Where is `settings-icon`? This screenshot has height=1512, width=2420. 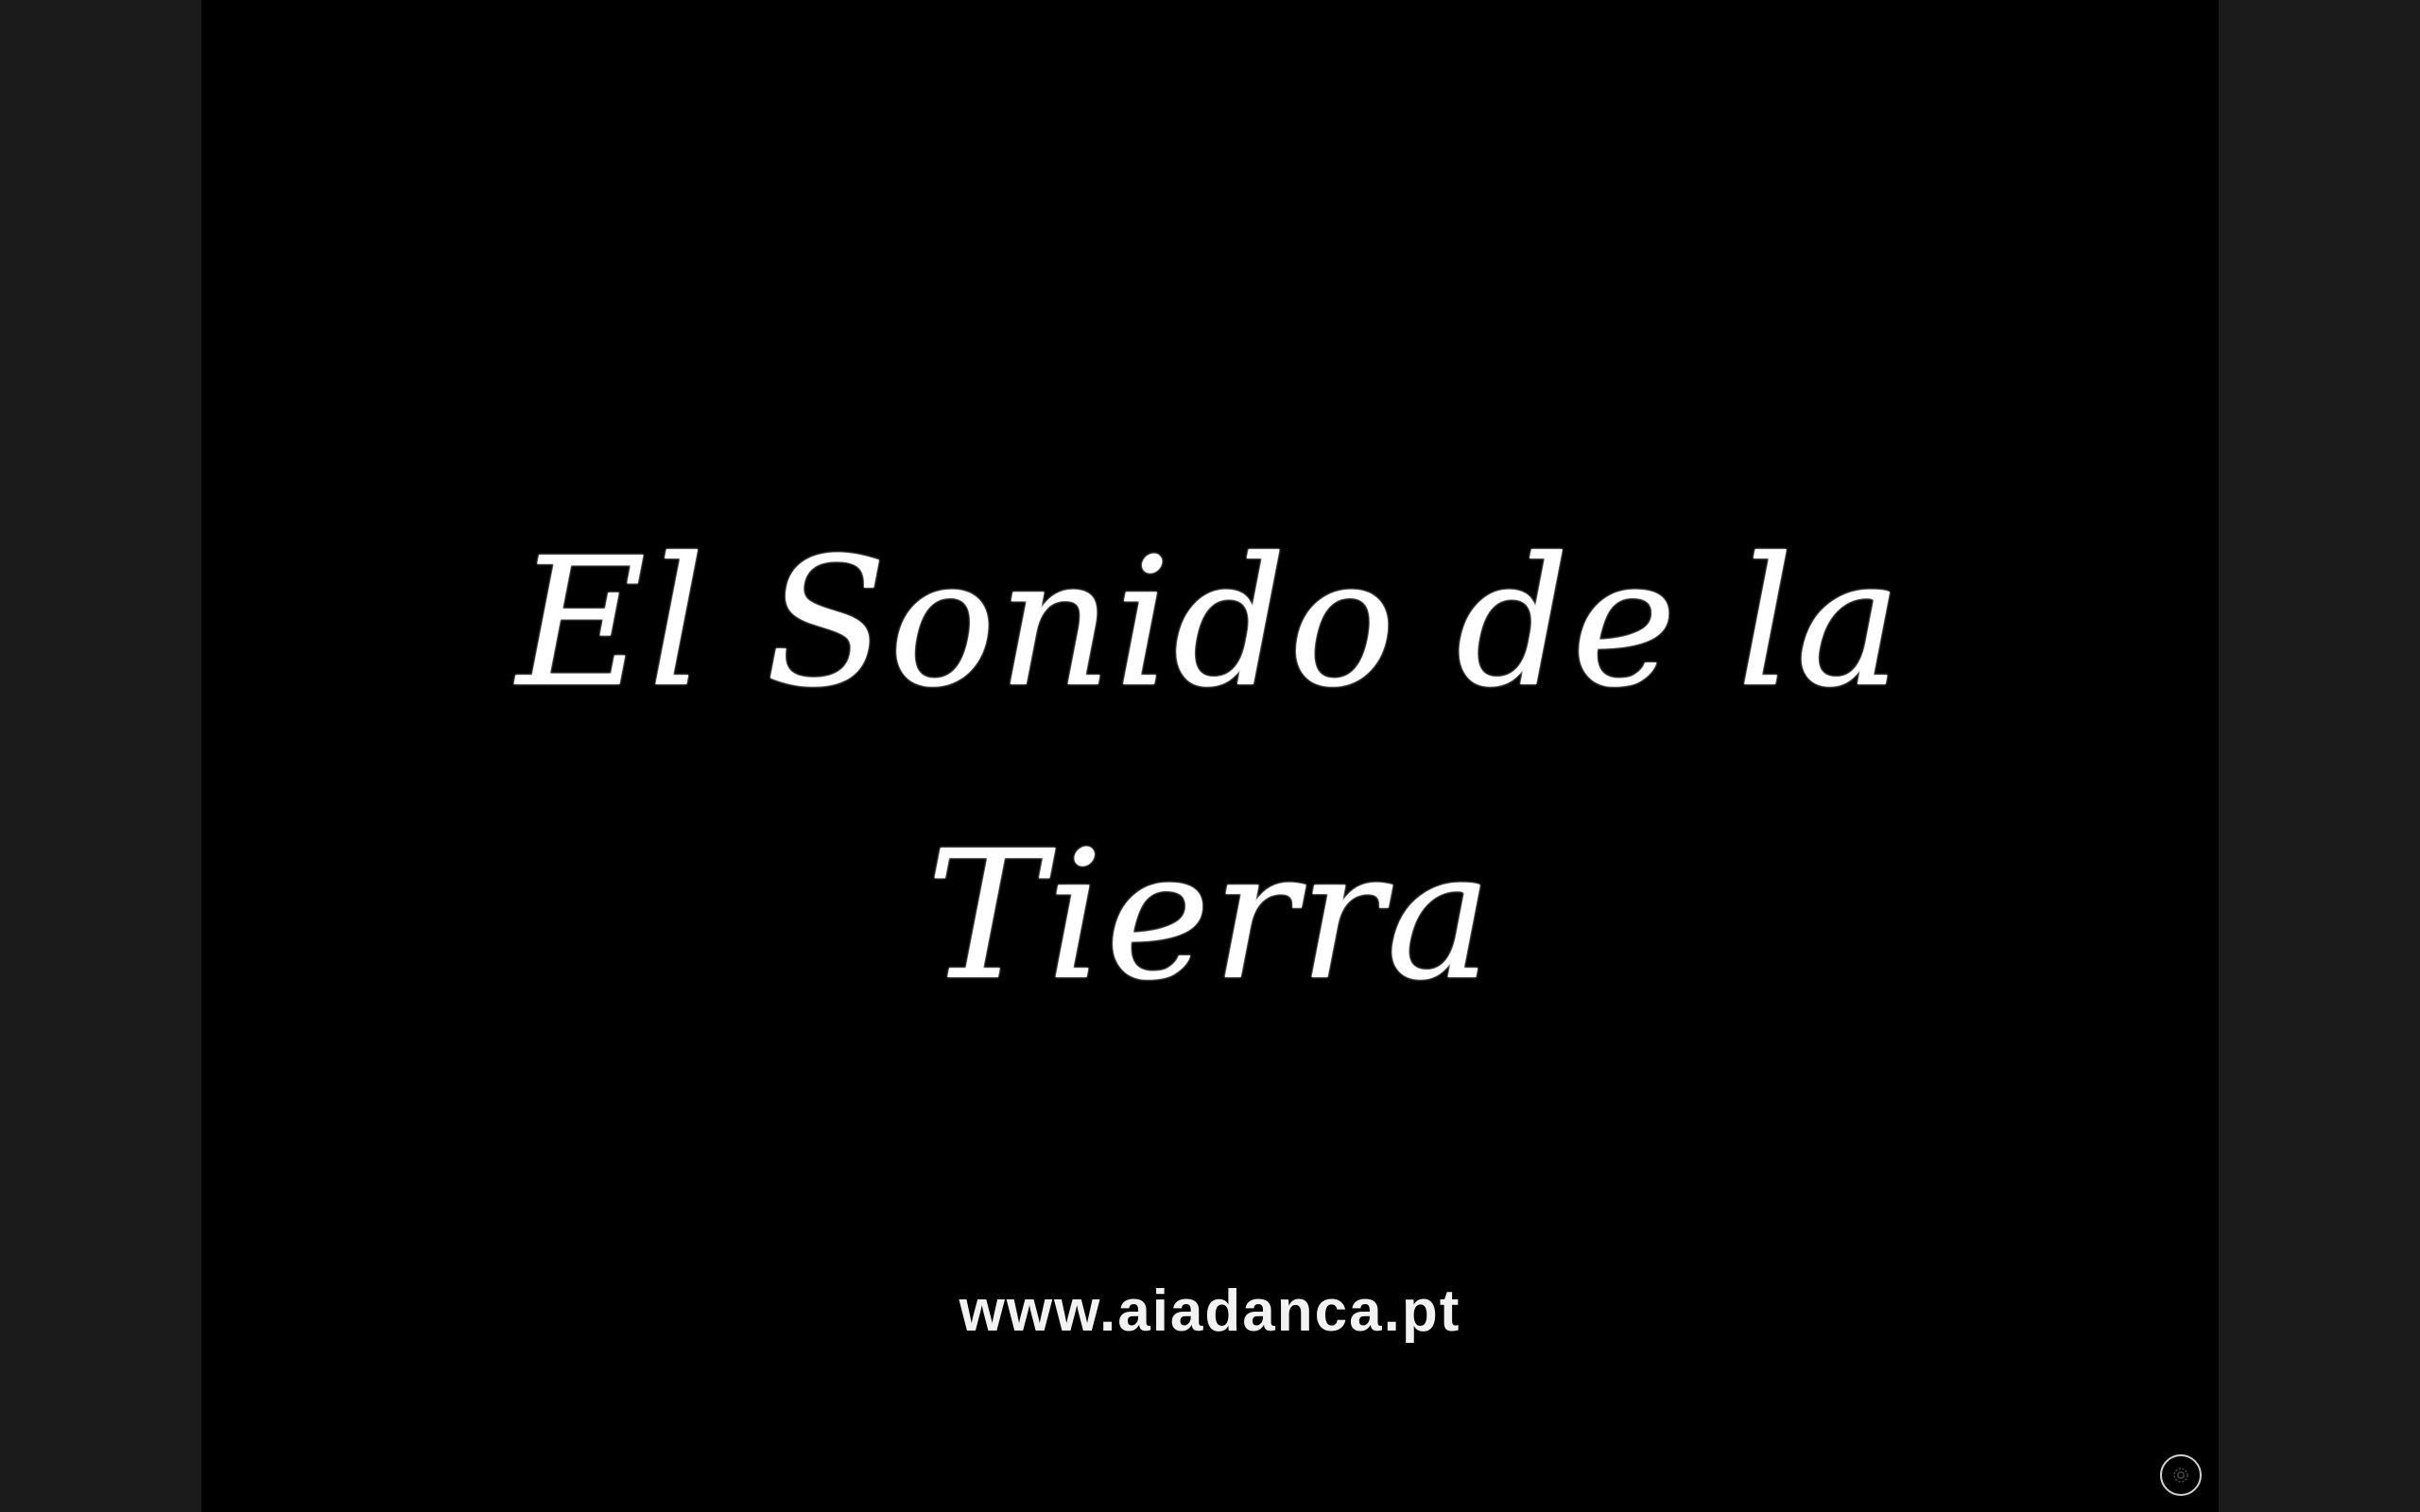
settings-icon is located at coordinates (2180, 1475).